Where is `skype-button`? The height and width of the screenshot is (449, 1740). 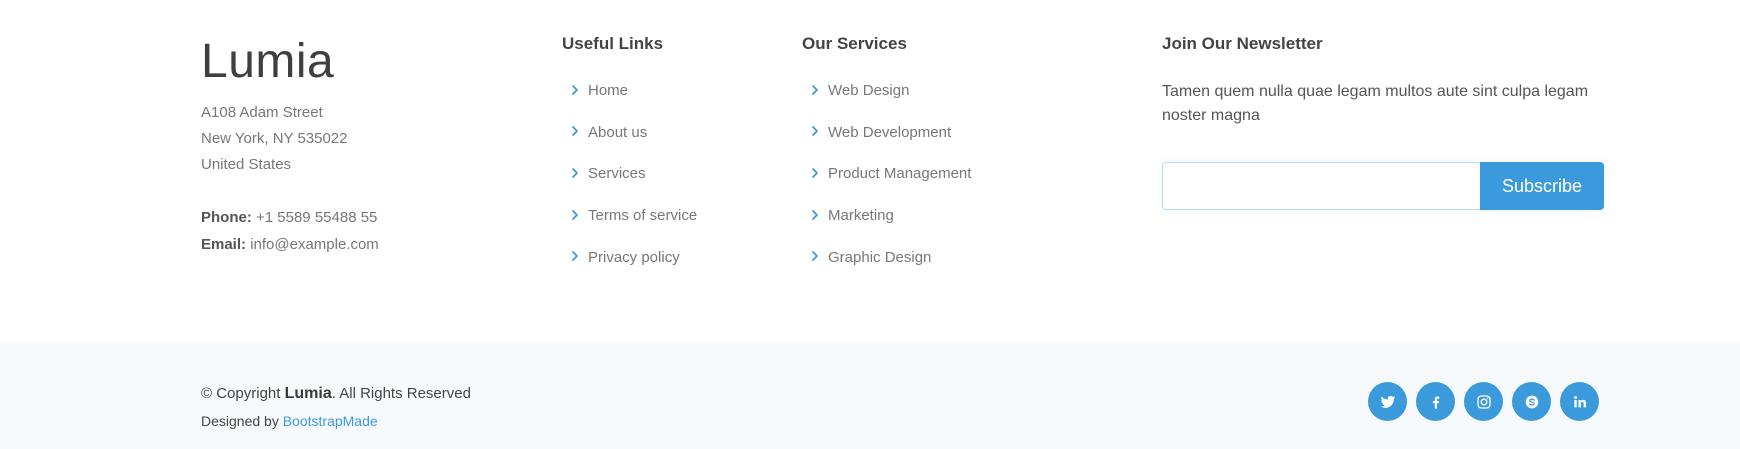
skype-button is located at coordinates (1531, 401).